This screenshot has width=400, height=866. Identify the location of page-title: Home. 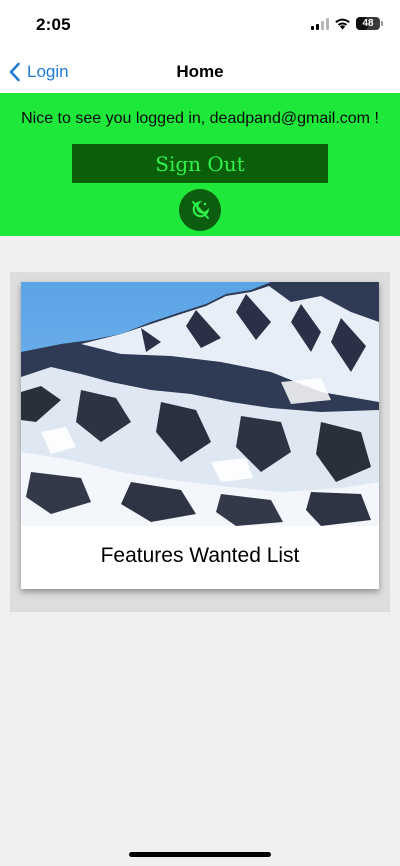
(200, 71).